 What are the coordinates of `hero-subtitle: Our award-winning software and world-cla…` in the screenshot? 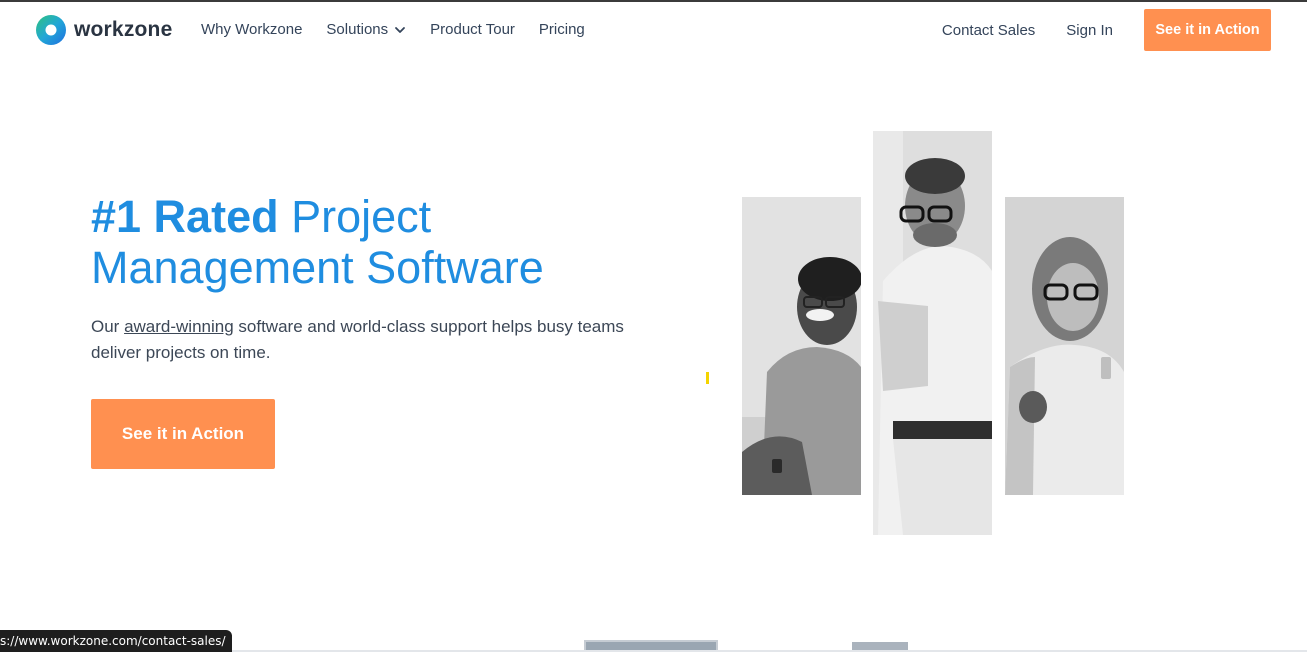 It's located at (371, 340).